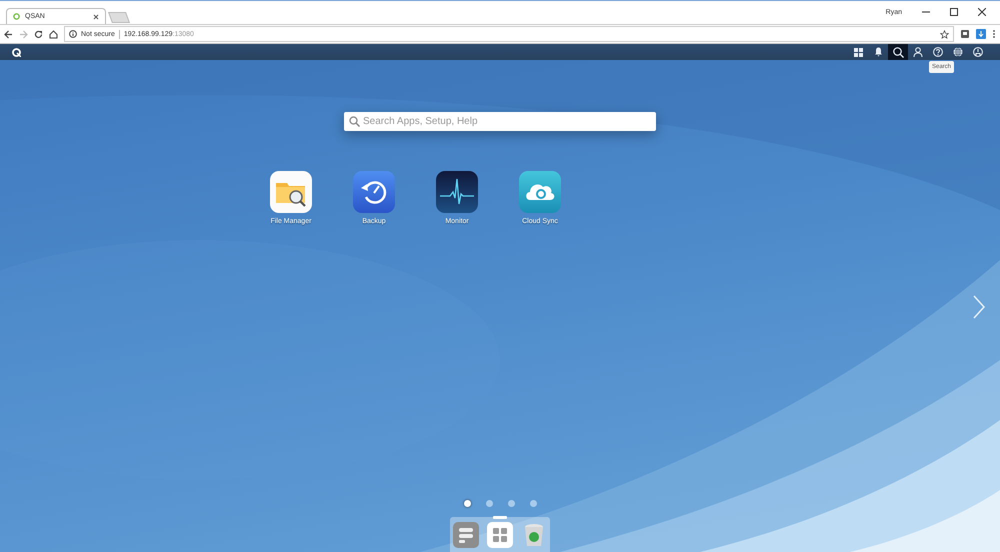 This screenshot has height=552, width=1000. What do you see at coordinates (981, 34) in the screenshot?
I see `download-icon` at bounding box center [981, 34].